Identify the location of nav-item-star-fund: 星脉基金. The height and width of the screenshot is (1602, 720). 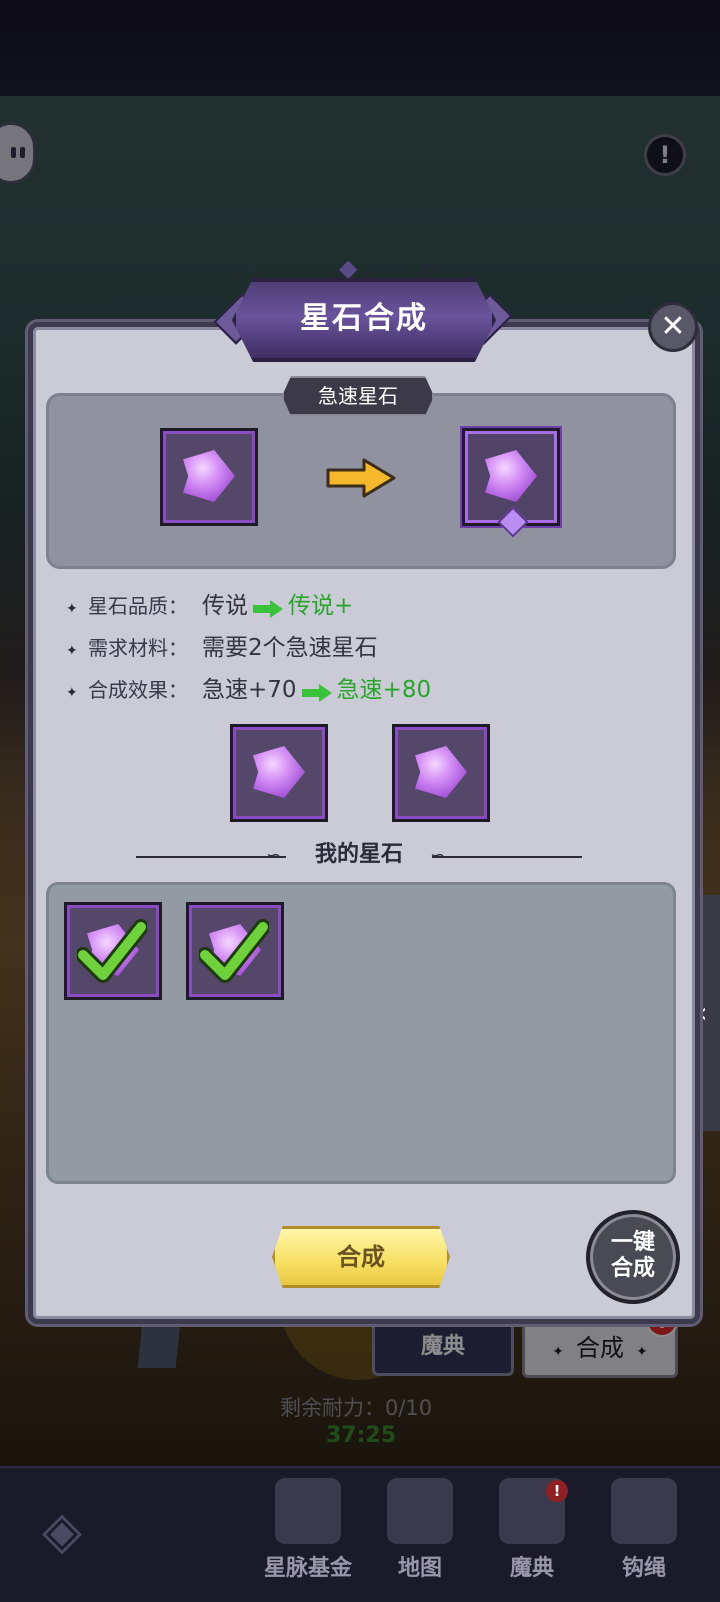
(308, 1538).